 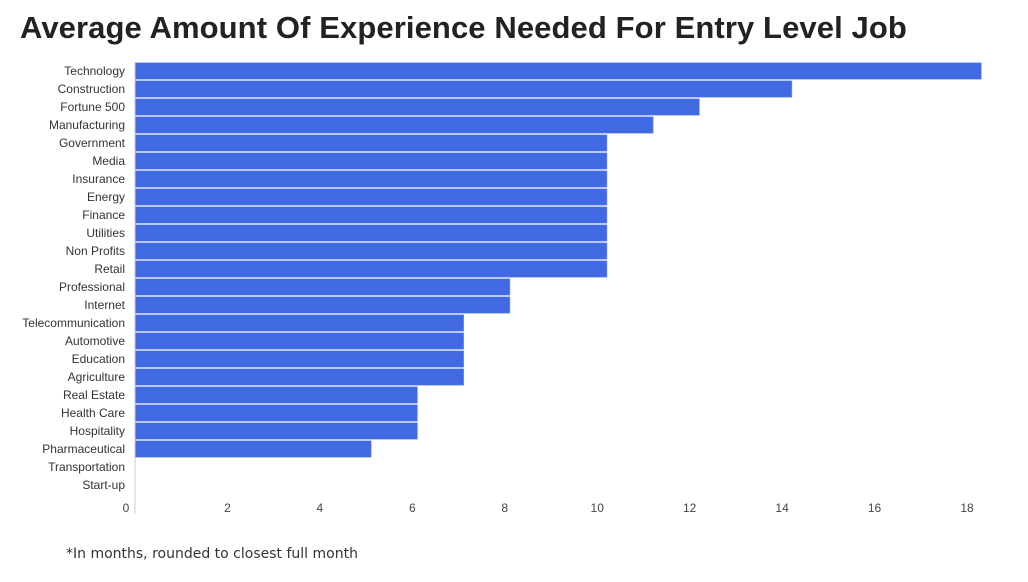 What do you see at coordinates (323, 287) in the screenshot?
I see `bar-professional` at bounding box center [323, 287].